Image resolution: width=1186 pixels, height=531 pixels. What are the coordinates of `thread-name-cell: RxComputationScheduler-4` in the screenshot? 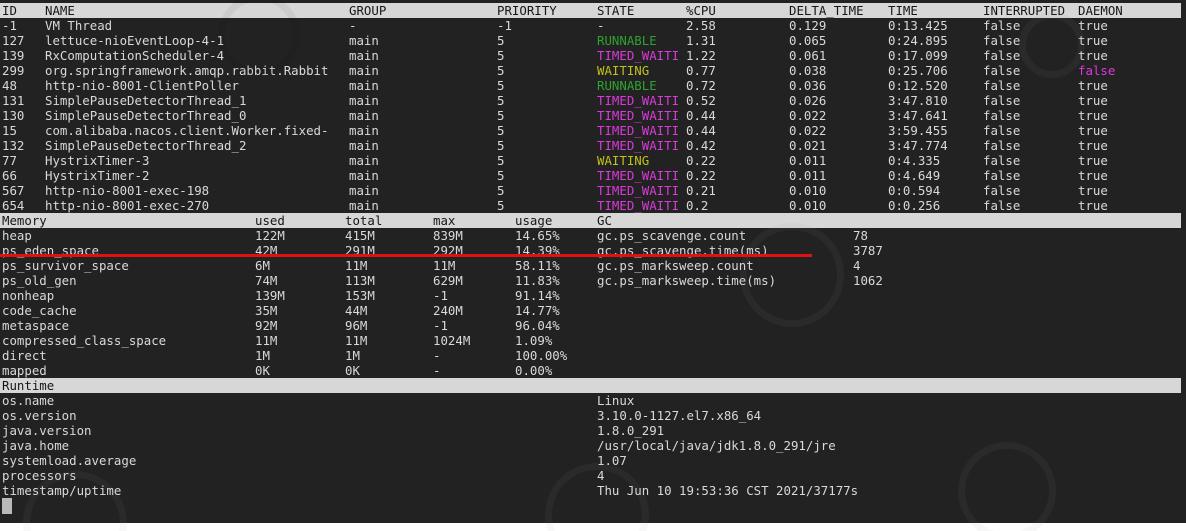 It's located at (135, 55).